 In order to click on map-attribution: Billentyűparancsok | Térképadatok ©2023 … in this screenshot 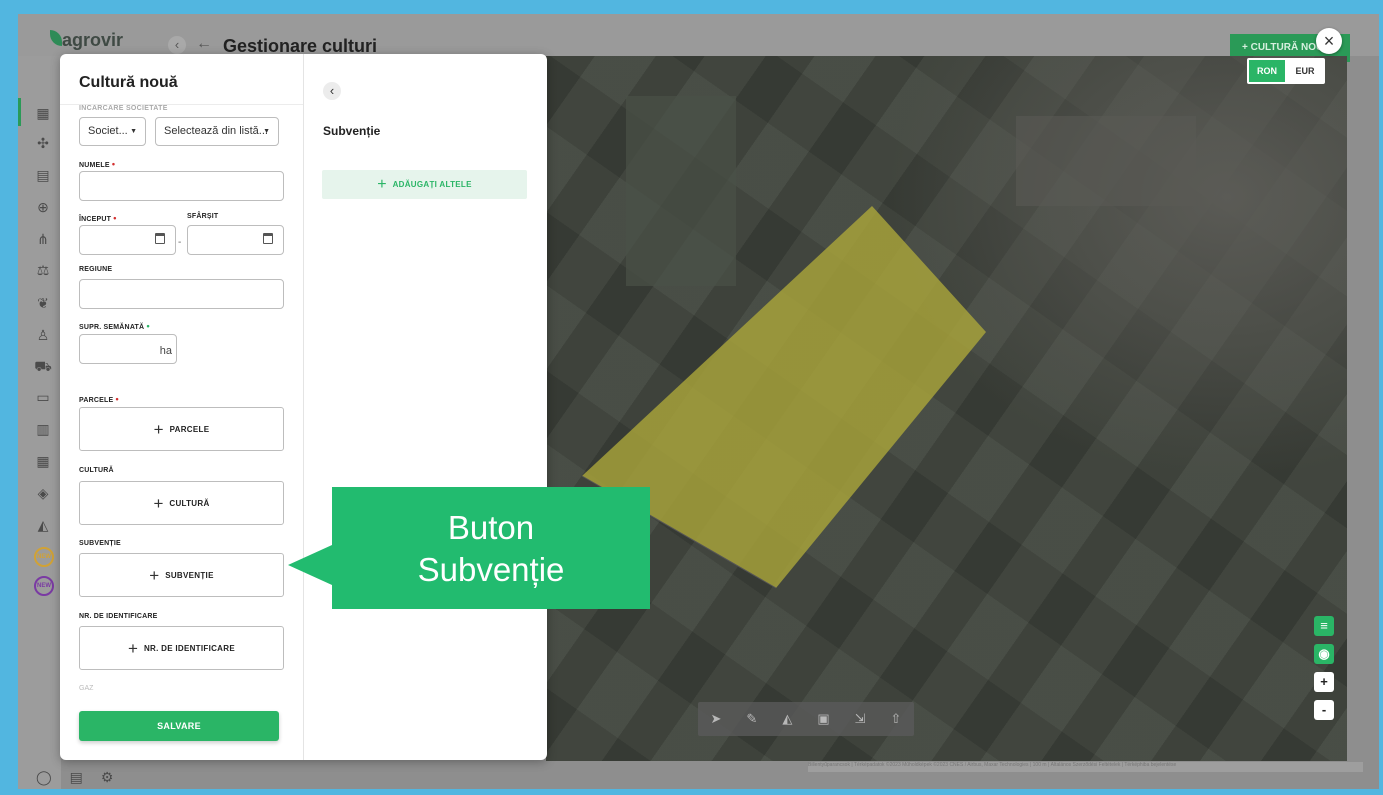, I will do `click(1085, 767)`.